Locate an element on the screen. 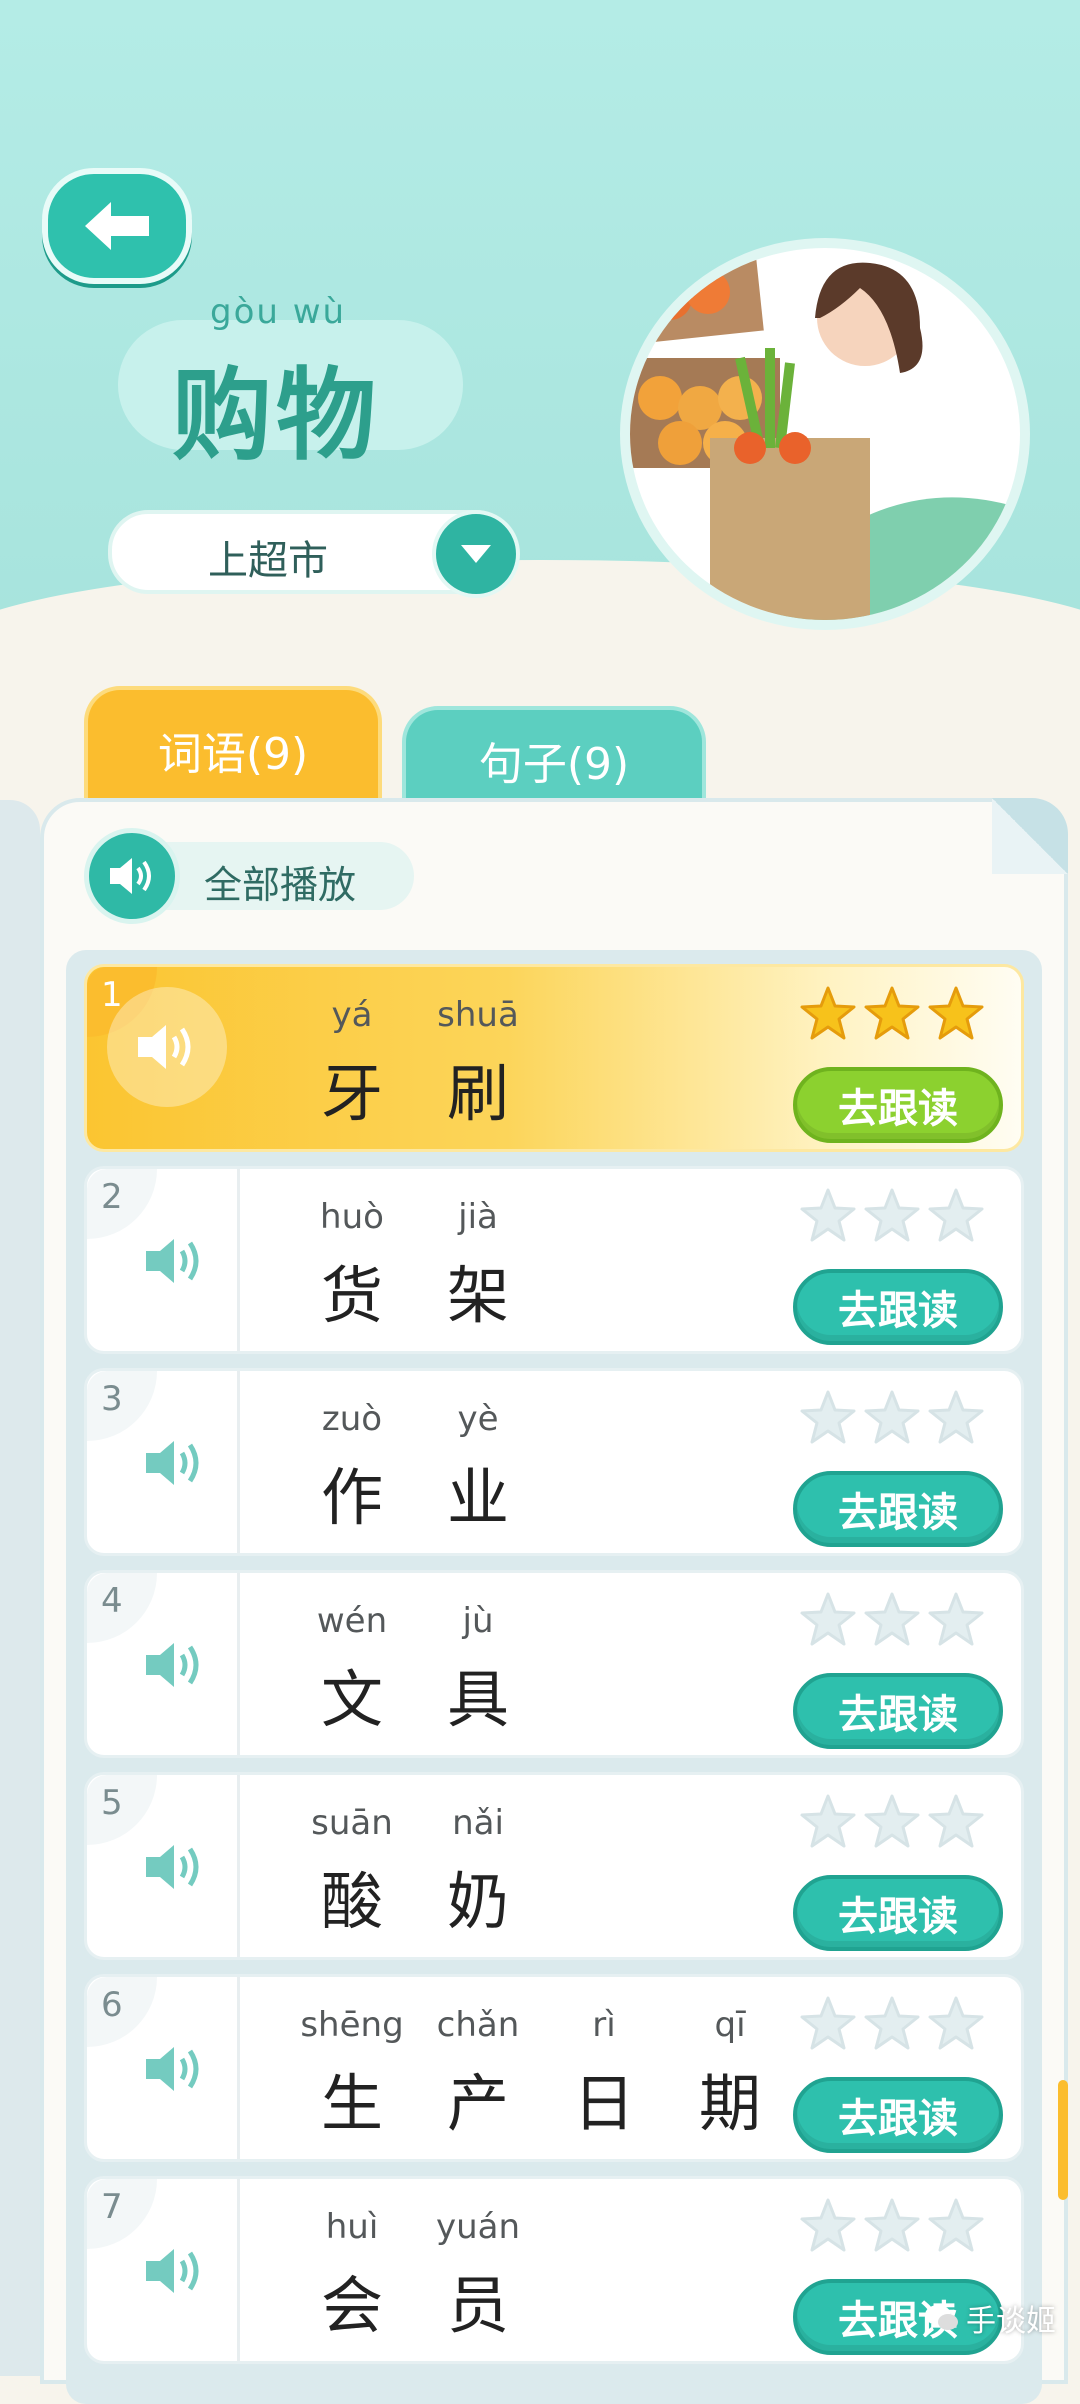  list-item: 3 zuò 作 yè 业 去跟读 is located at coordinates (554, 1462).